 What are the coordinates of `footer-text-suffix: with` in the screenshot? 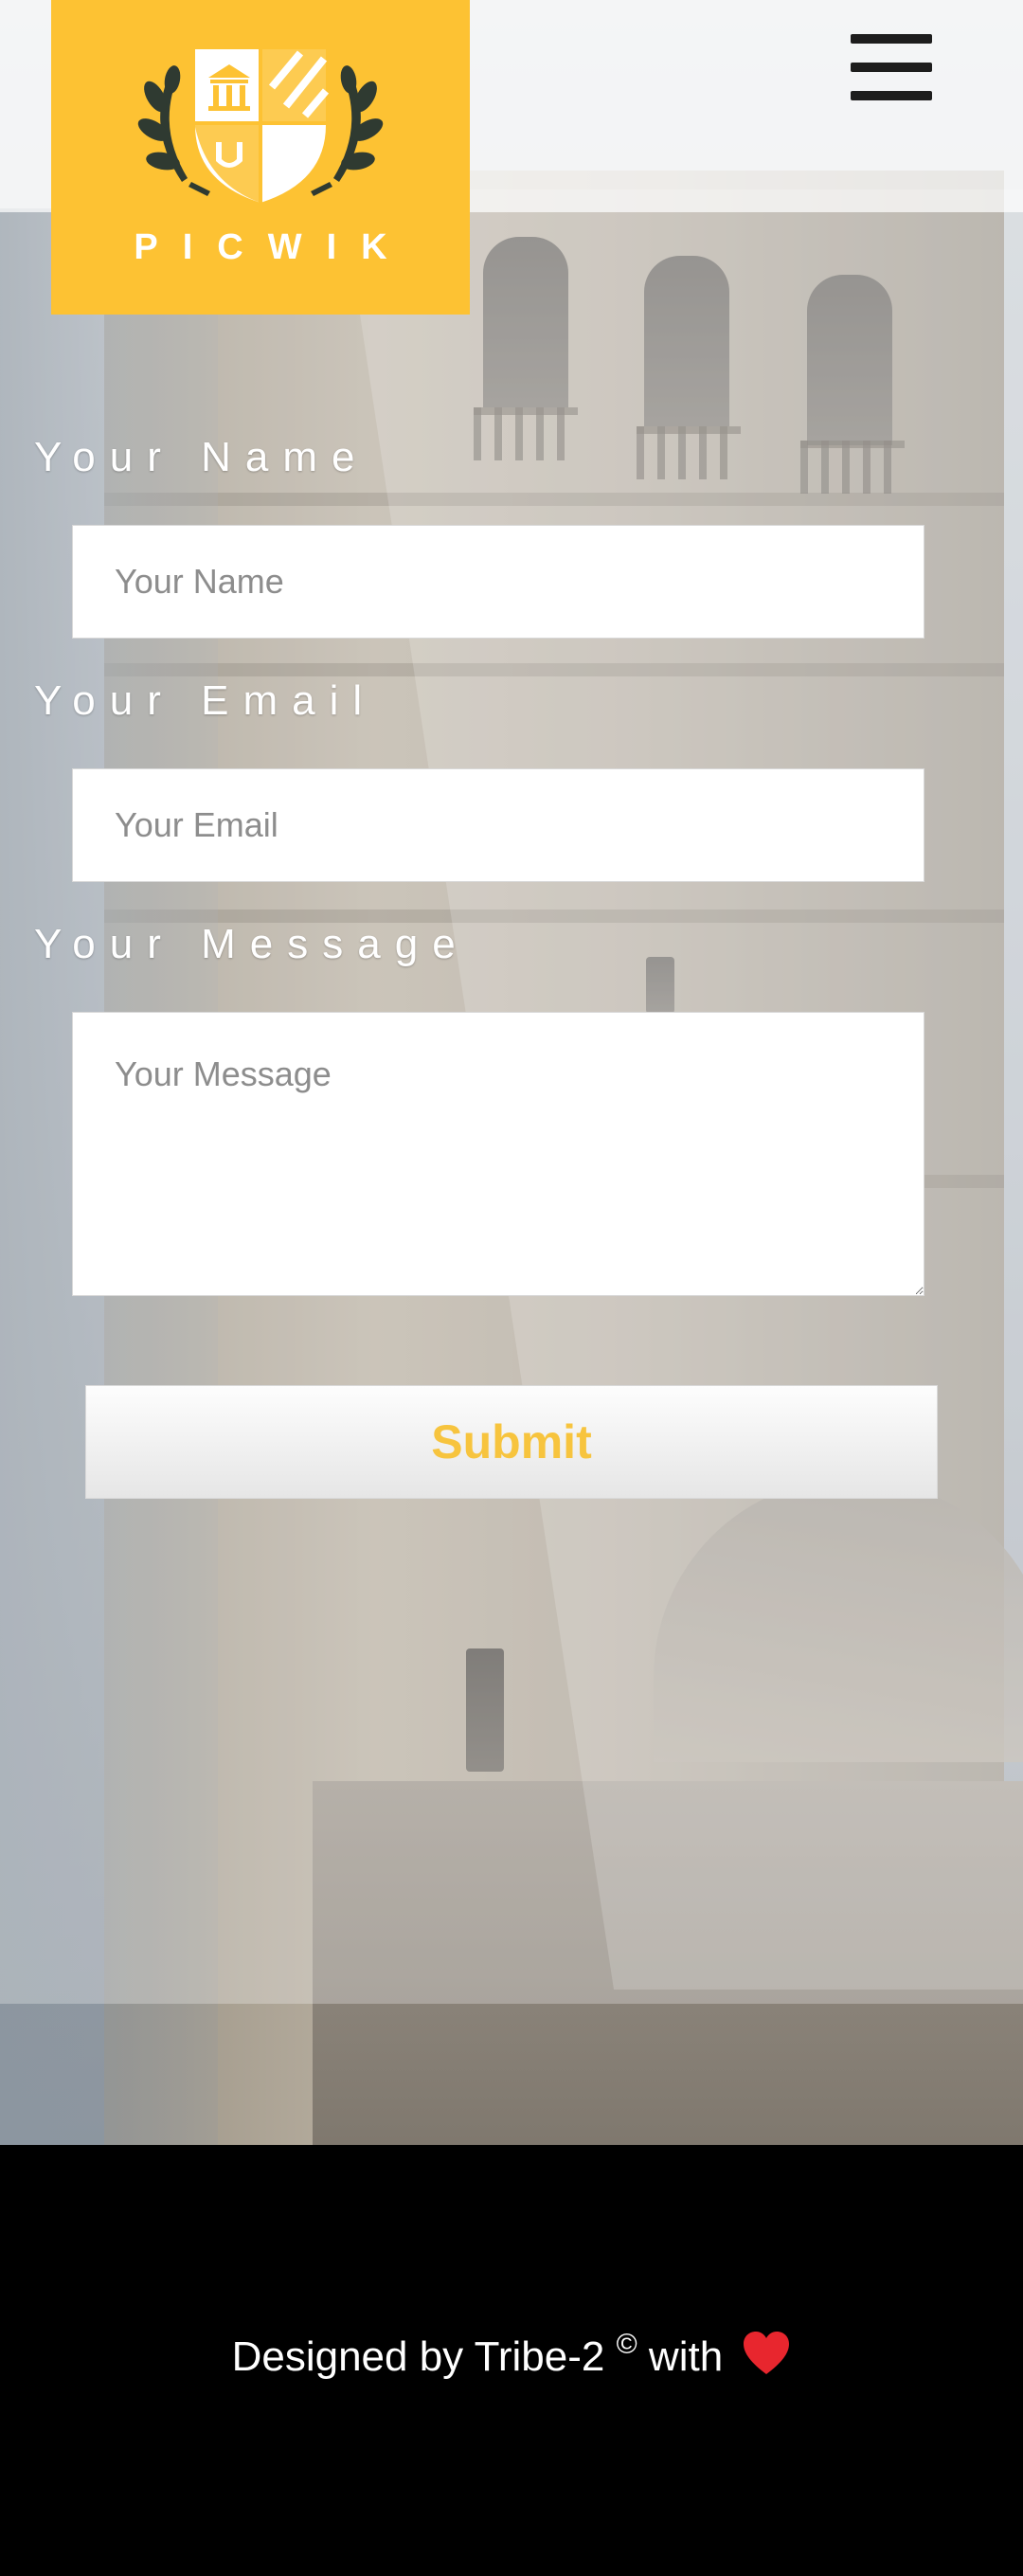 It's located at (680, 2356).